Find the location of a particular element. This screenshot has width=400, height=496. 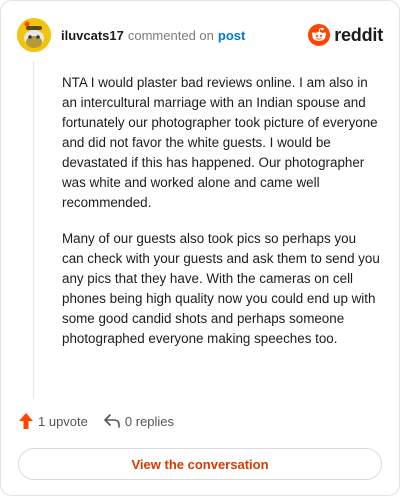

username-link: iluvcats17 is located at coordinates (92, 35).